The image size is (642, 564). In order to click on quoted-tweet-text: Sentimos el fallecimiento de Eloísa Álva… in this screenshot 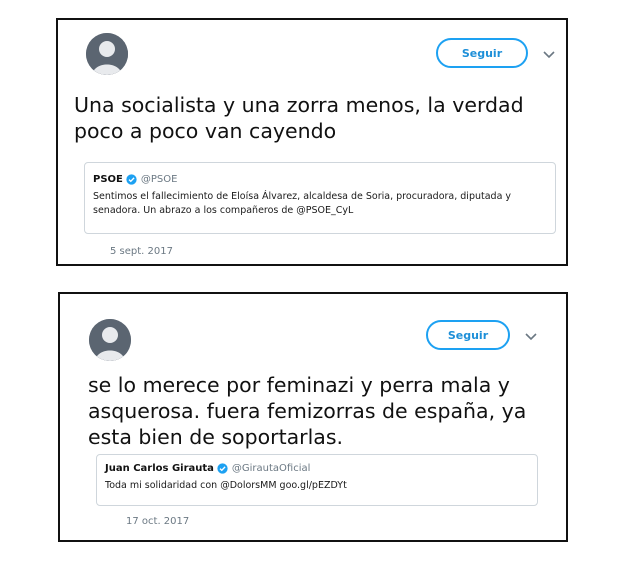, I will do `click(302, 203)`.